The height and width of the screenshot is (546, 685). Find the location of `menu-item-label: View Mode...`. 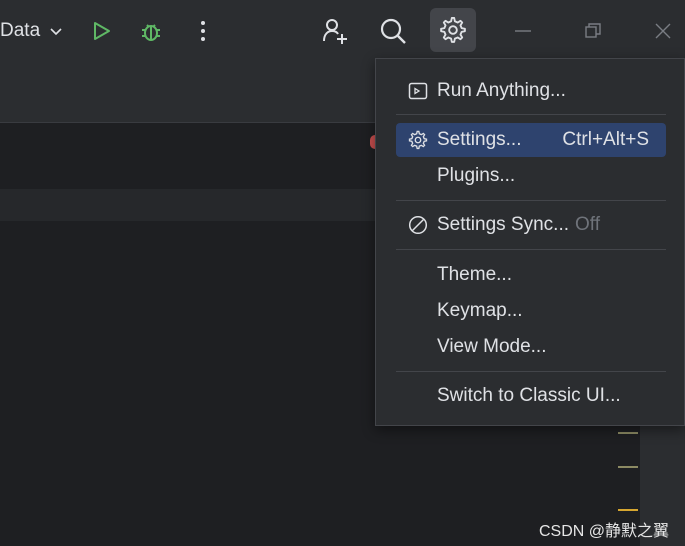

menu-item-label: View Mode... is located at coordinates (492, 346).